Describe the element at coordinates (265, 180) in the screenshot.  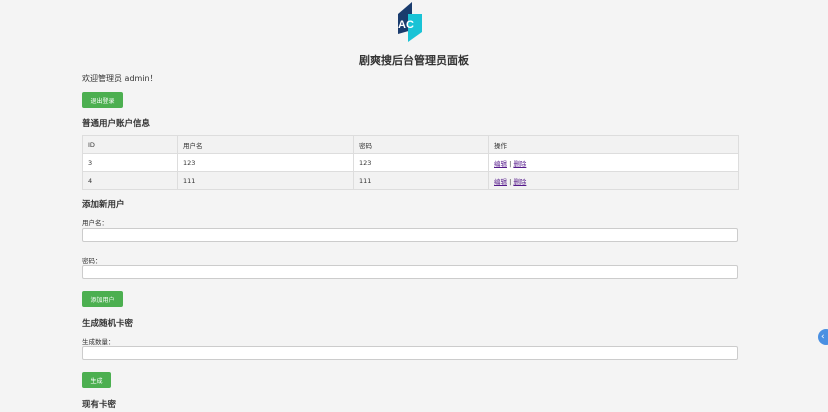
I see `cell-username: 111` at that location.